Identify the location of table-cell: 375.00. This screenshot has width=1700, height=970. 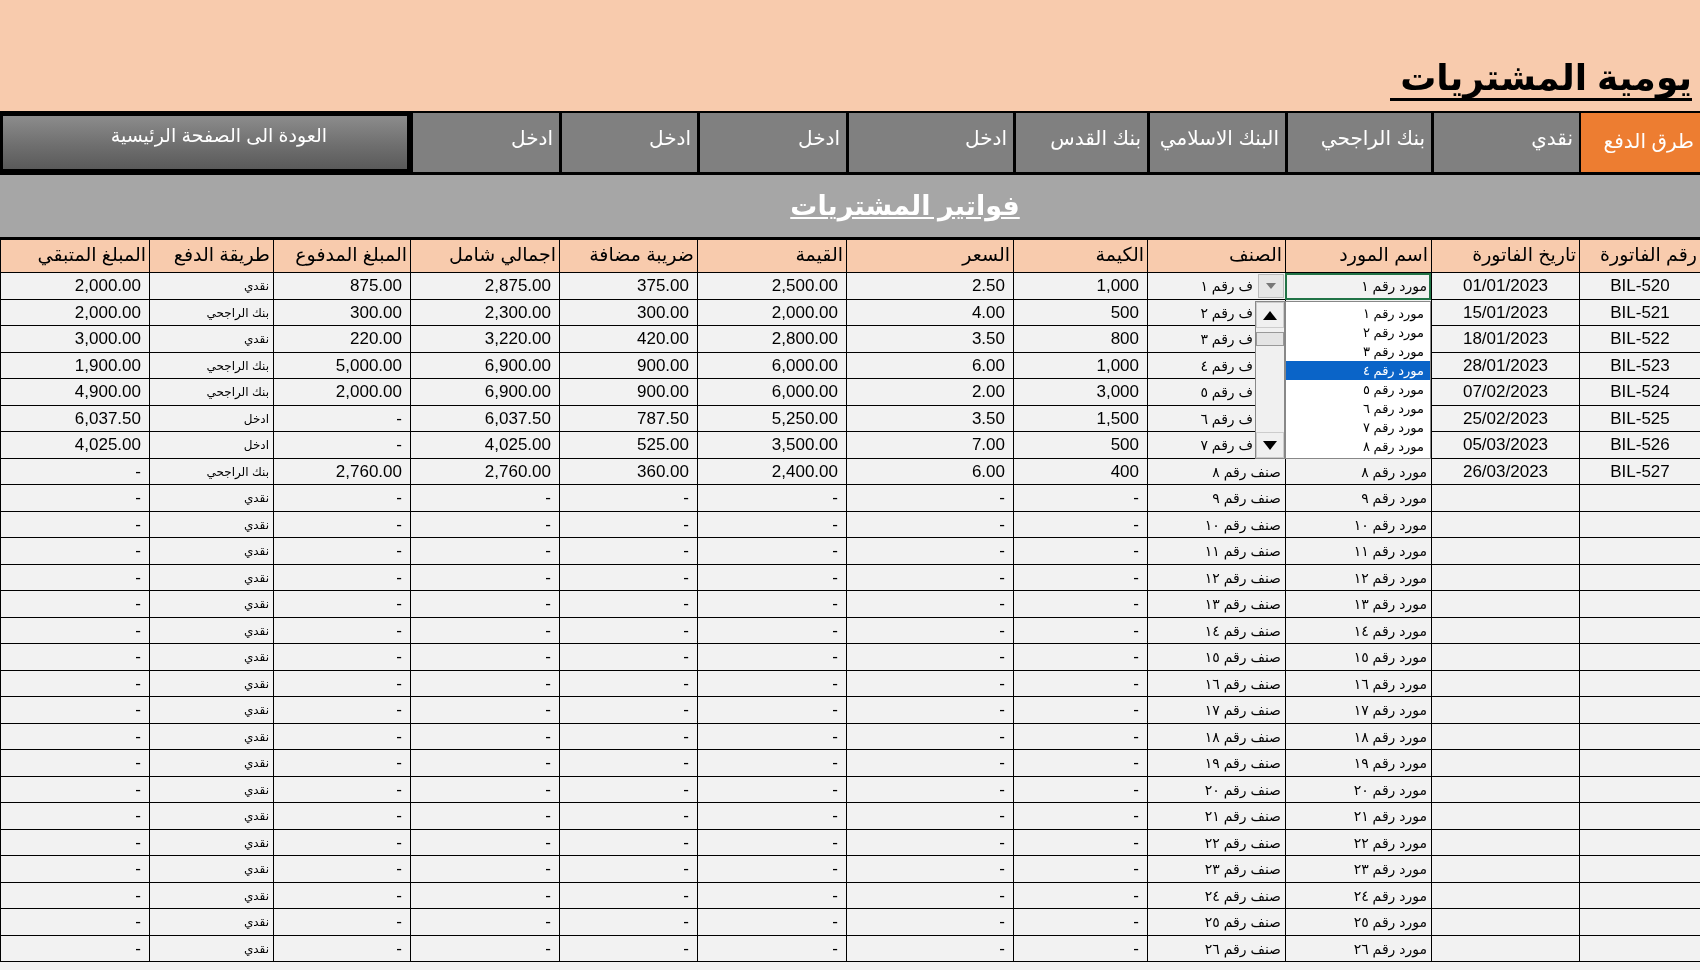
(628, 286).